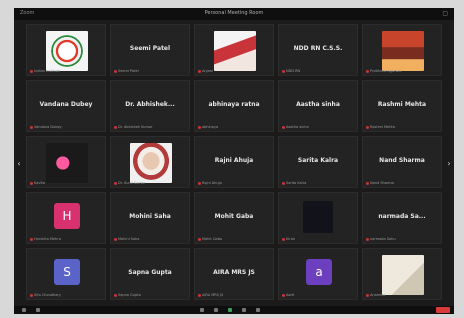  What do you see at coordinates (234, 50) in the screenshot?
I see `participant-tile: Anjani` at bounding box center [234, 50].